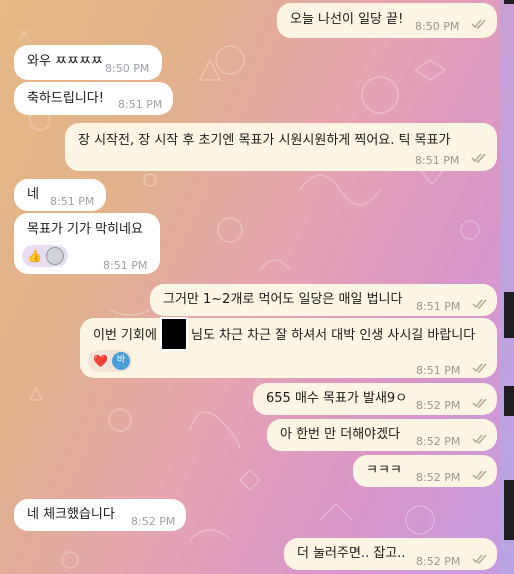 The image size is (514, 574). I want to click on message-outgoing: 655 매수 목표가 발새9ㅇ 8:52 PM, so click(375, 399).